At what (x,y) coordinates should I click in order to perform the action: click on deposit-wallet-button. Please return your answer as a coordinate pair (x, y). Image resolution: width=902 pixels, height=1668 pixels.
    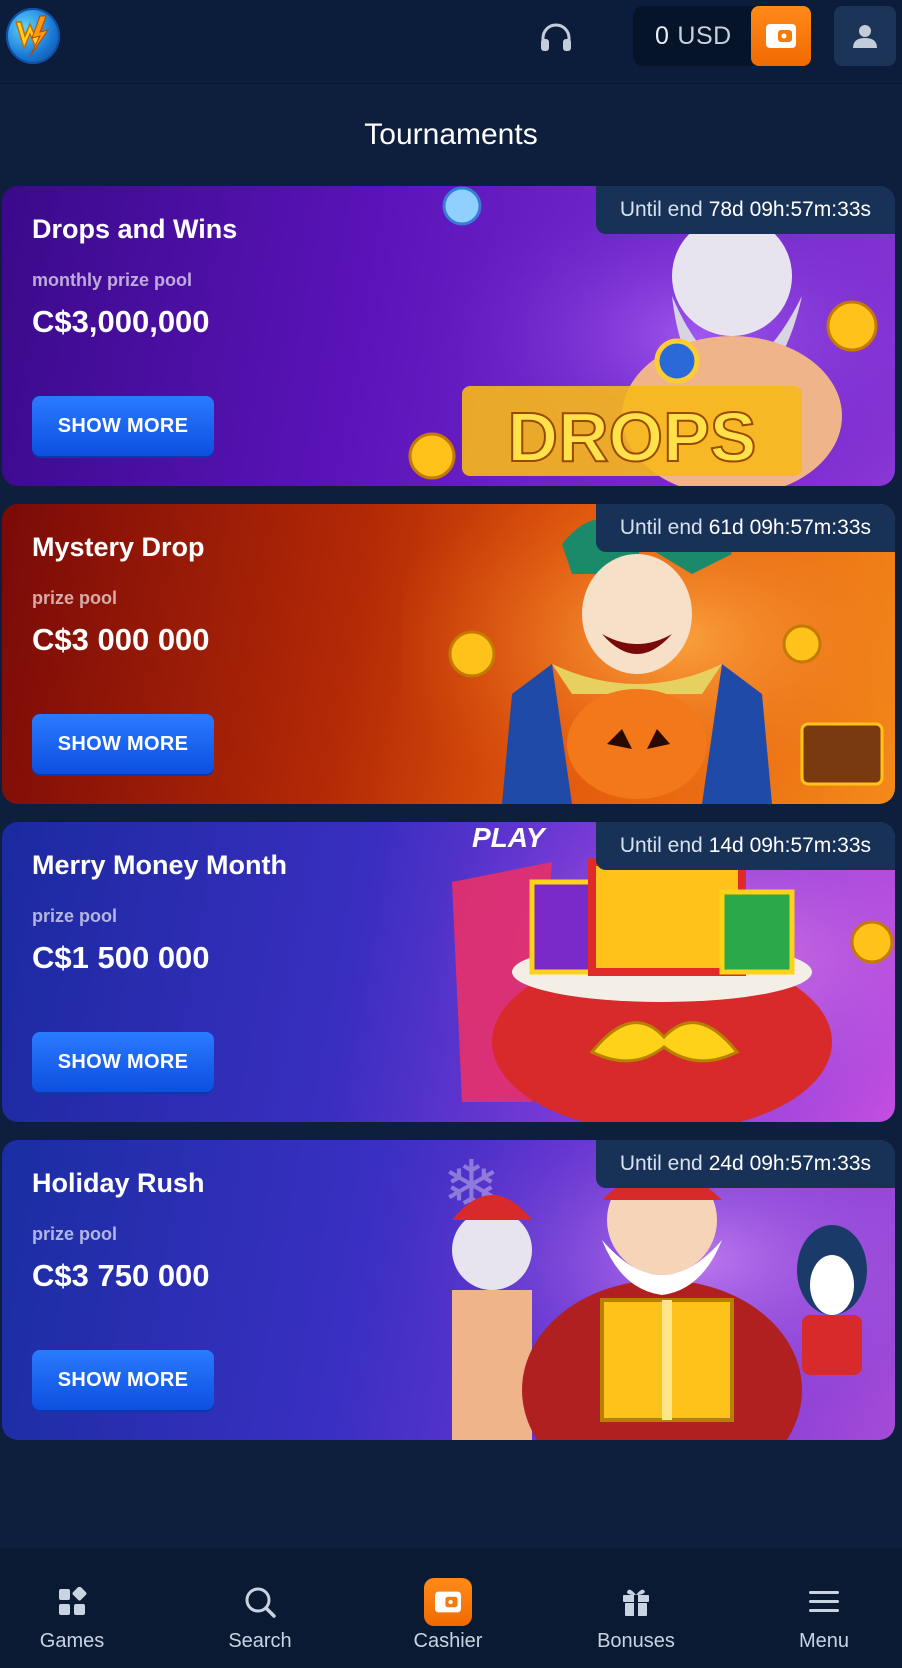
    Looking at the image, I should click on (781, 36).